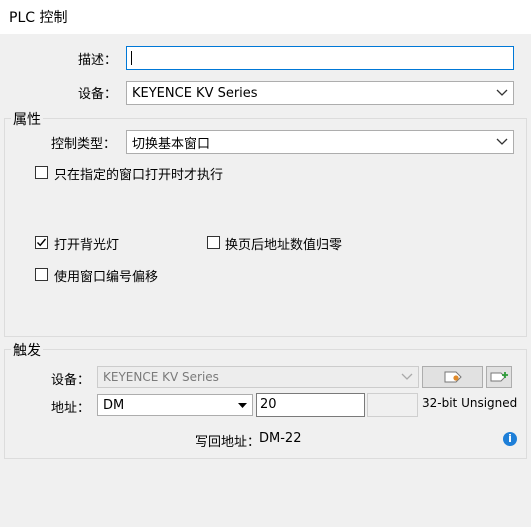 The image size is (531, 527). What do you see at coordinates (320, 142) in the screenshot?
I see `control-type-select: 切换基本窗口` at bounding box center [320, 142].